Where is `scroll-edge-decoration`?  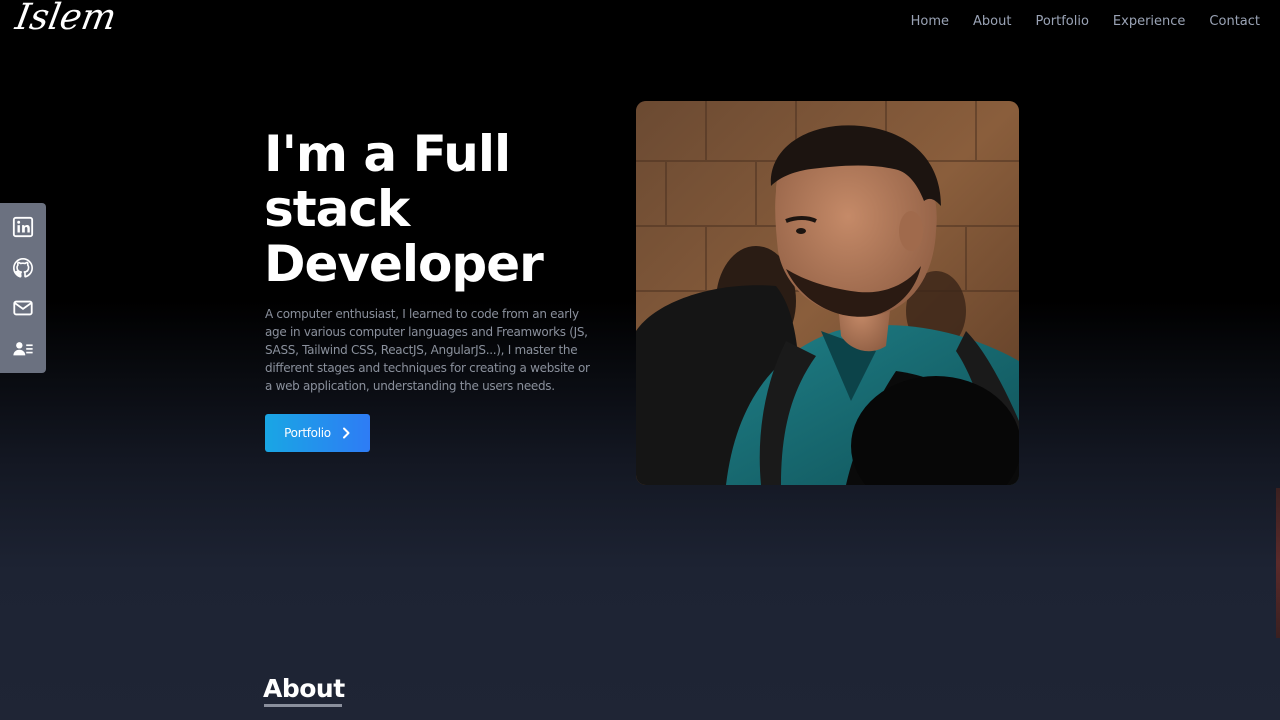 scroll-edge-decoration is located at coordinates (1278, 563).